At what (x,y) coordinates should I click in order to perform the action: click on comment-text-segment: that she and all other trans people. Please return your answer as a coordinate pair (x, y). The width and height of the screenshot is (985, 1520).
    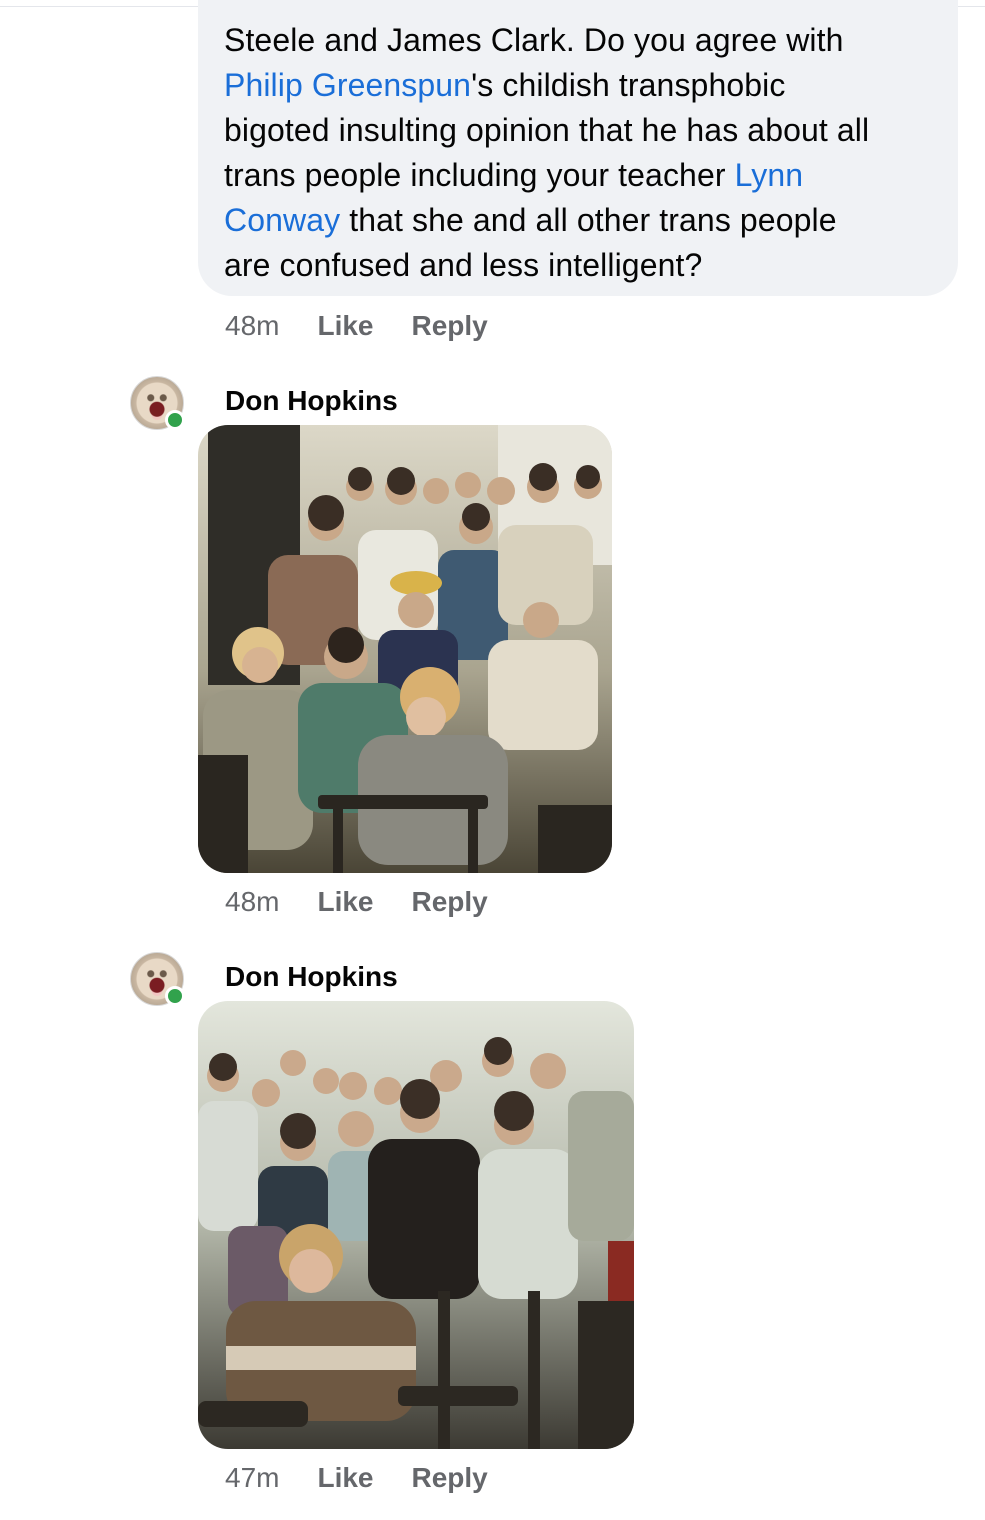
    Looking at the image, I should click on (588, 220).